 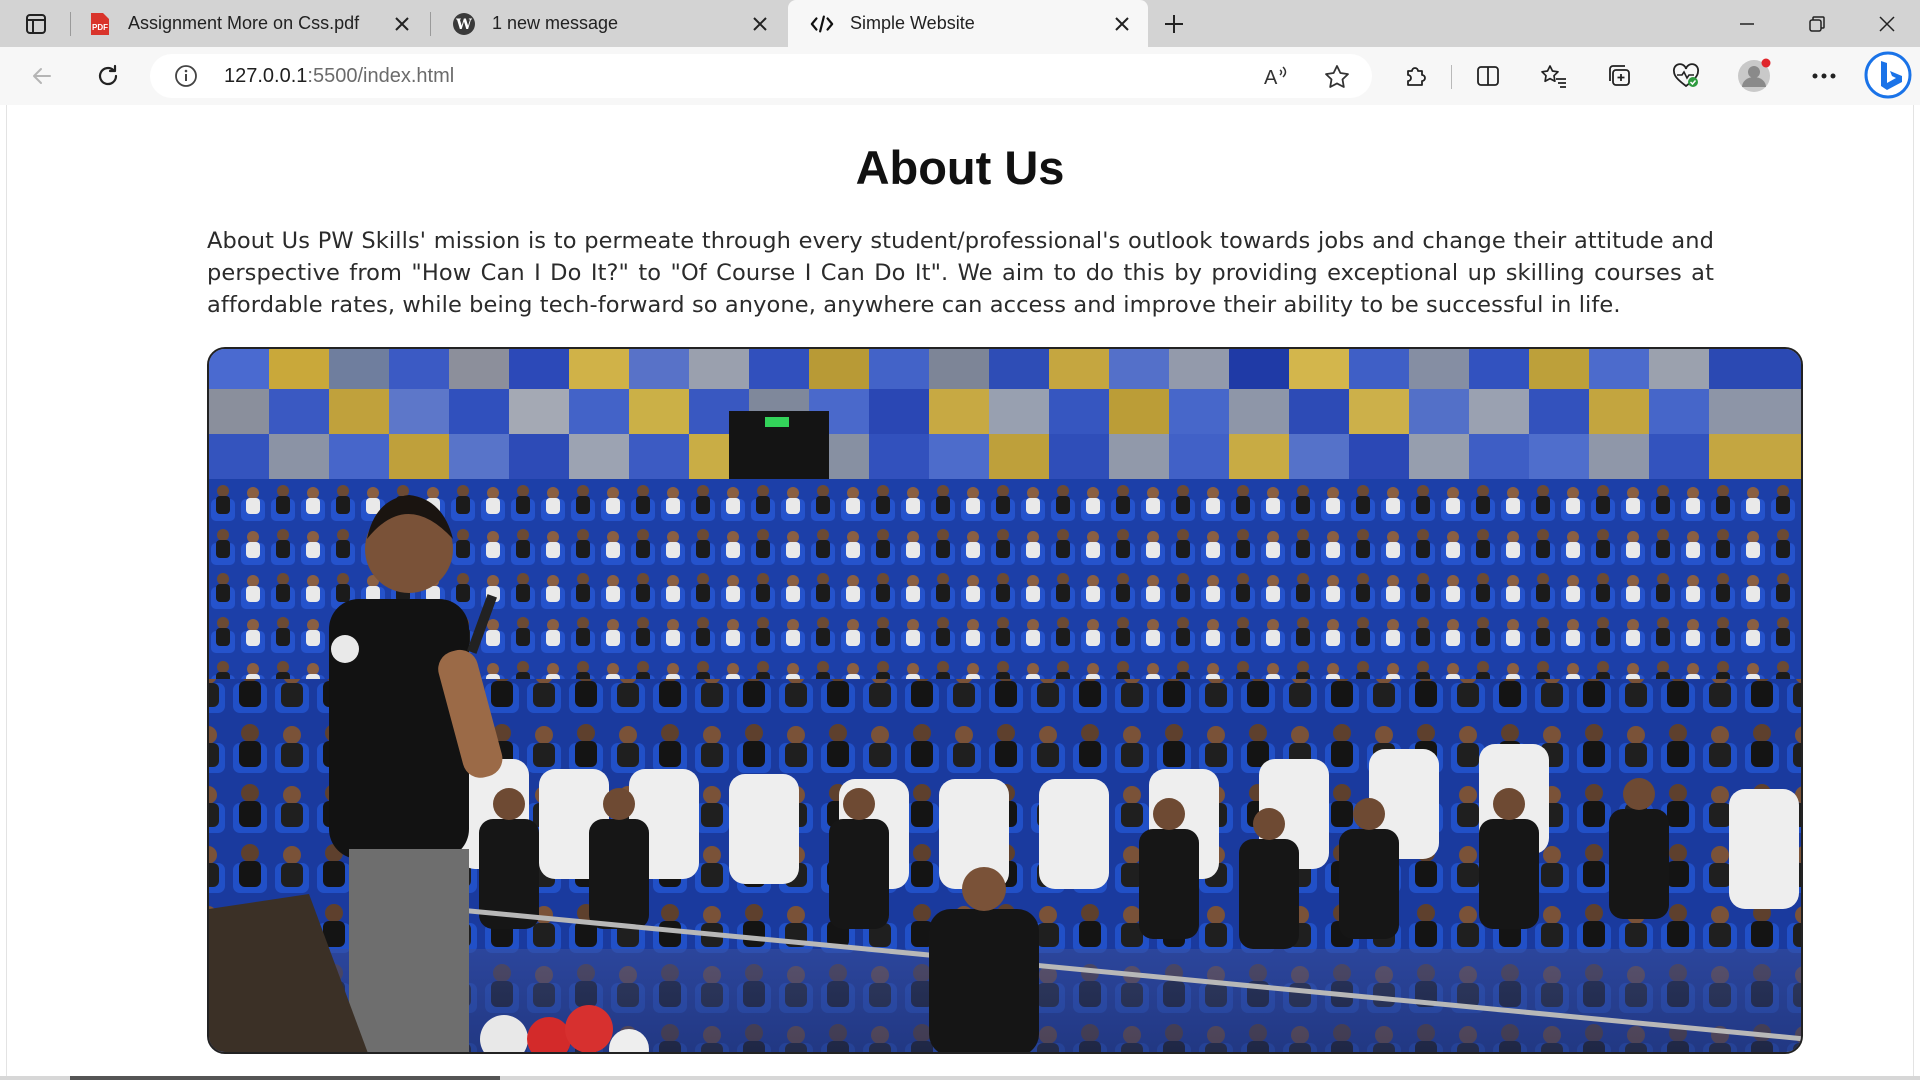 I want to click on sidebar-layout-icon, so click(x=36, y=23).